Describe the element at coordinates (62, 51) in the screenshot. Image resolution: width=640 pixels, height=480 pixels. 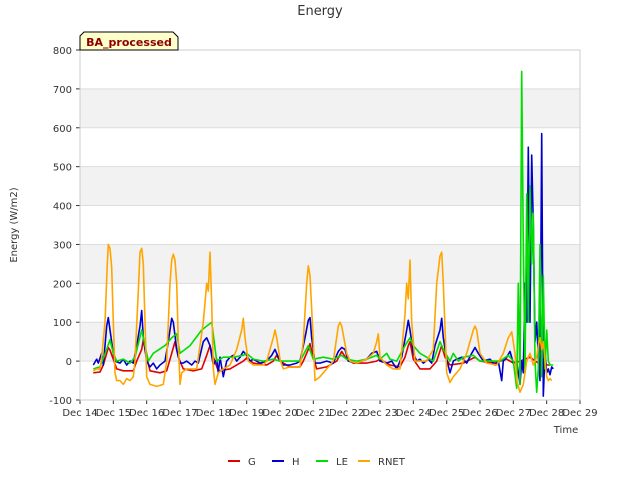
I see `y-tick-label: 800` at that location.